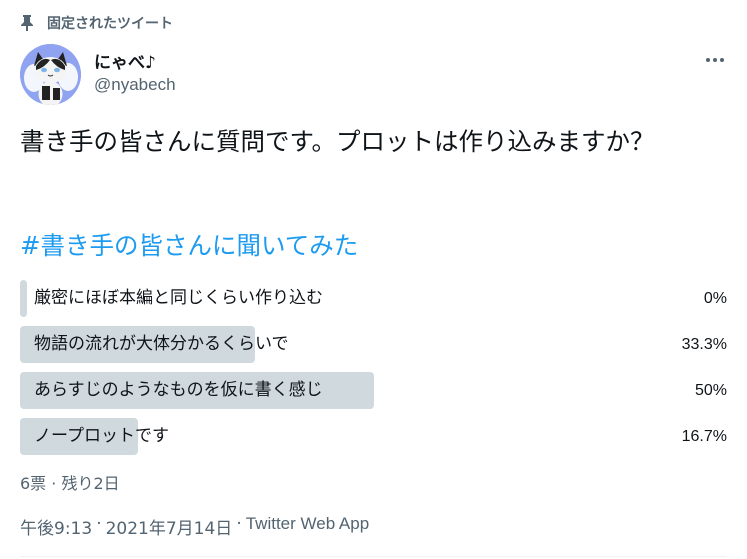 Image resolution: width=747 pixels, height=559 pixels. I want to click on poll-option-percent: 0%, so click(715, 298).